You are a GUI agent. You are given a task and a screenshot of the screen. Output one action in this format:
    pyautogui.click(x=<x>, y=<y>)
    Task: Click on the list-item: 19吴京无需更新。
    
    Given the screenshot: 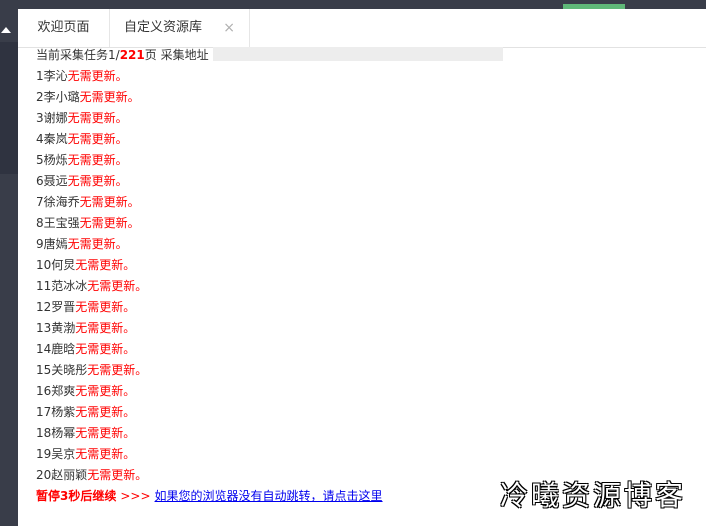 What is the action you would take?
    pyautogui.click(x=366, y=454)
    